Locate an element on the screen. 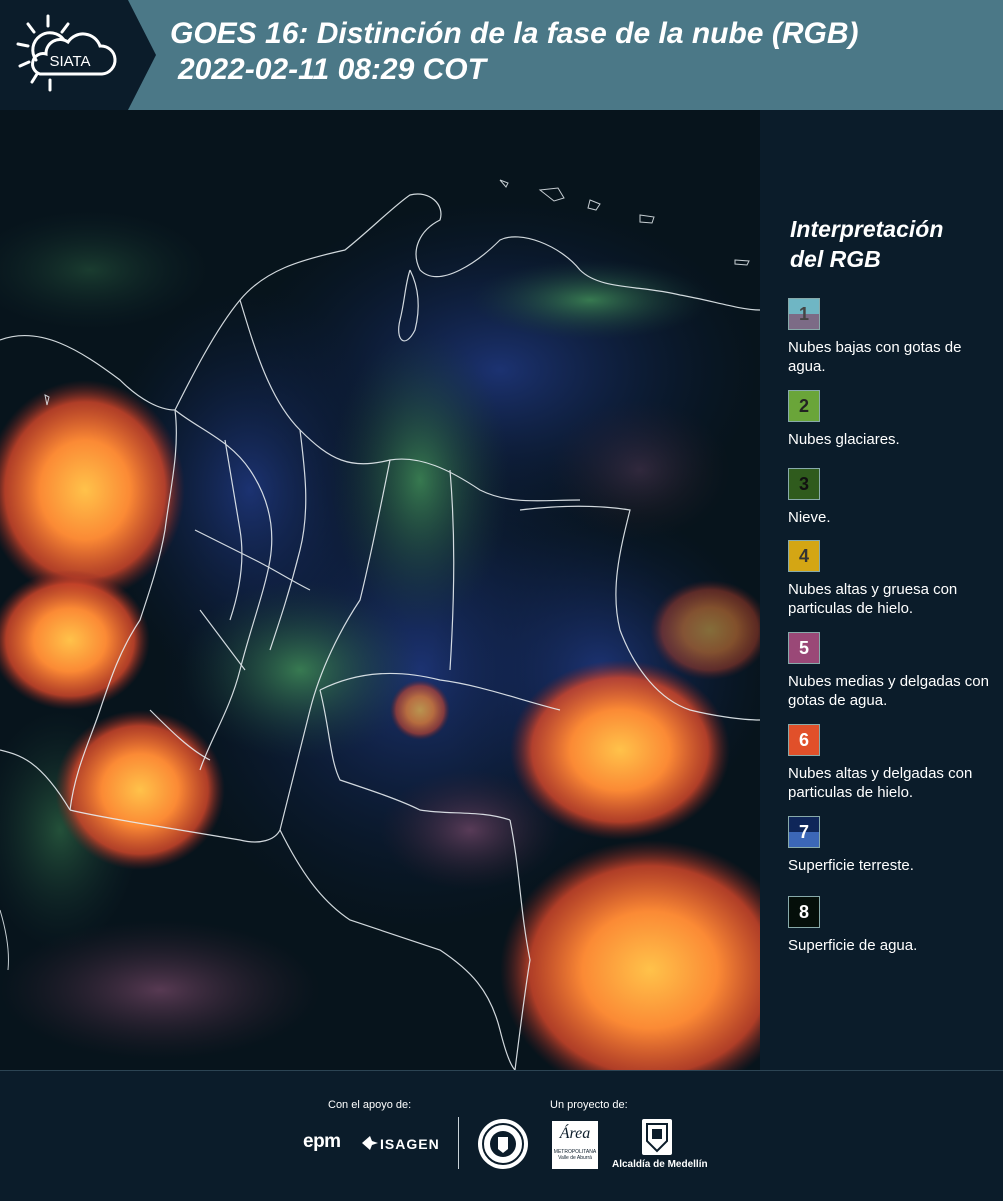 The width and height of the screenshot is (1003, 1201). siata-sun-icon: SIATA is located at coordinates (66, 53).